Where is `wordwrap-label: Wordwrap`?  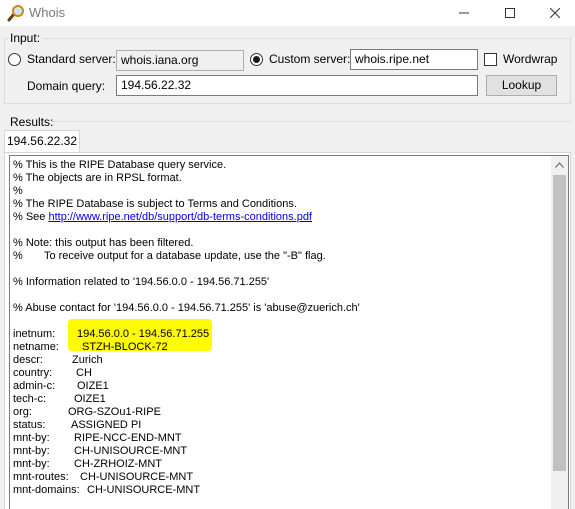
wordwrap-label: Wordwrap is located at coordinates (530, 59).